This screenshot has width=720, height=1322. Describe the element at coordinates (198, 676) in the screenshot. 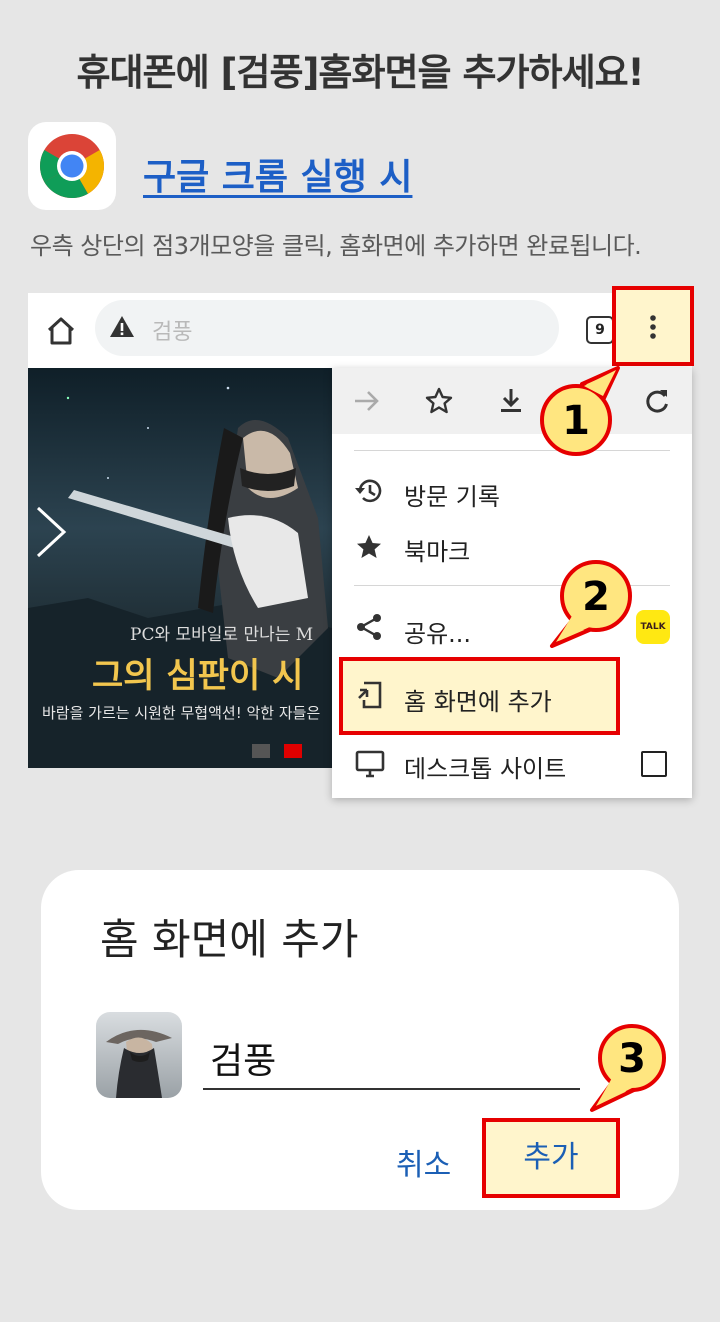

I see `banner-title: 그의 심판이 시` at that location.